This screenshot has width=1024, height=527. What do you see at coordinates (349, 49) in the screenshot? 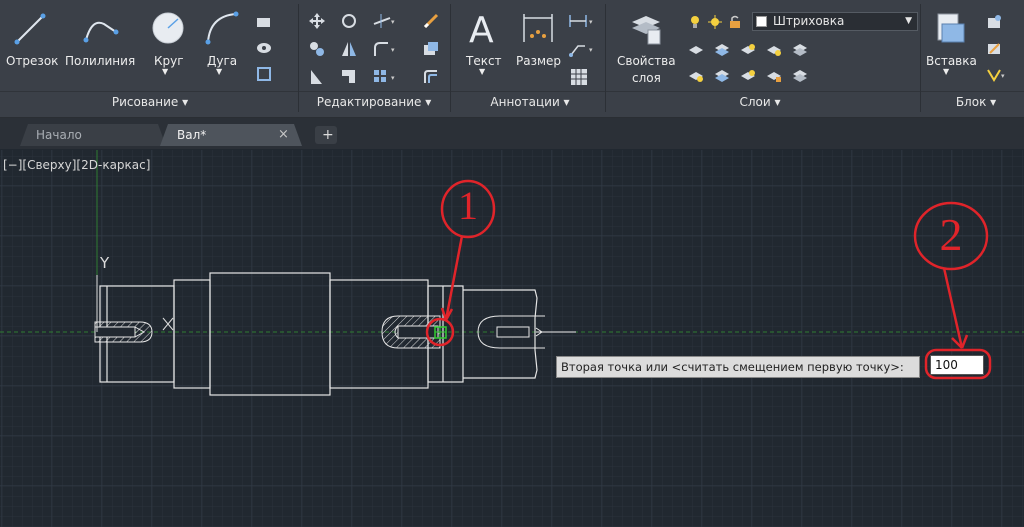
I see `mirror-icon` at bounding box center [349, 49].